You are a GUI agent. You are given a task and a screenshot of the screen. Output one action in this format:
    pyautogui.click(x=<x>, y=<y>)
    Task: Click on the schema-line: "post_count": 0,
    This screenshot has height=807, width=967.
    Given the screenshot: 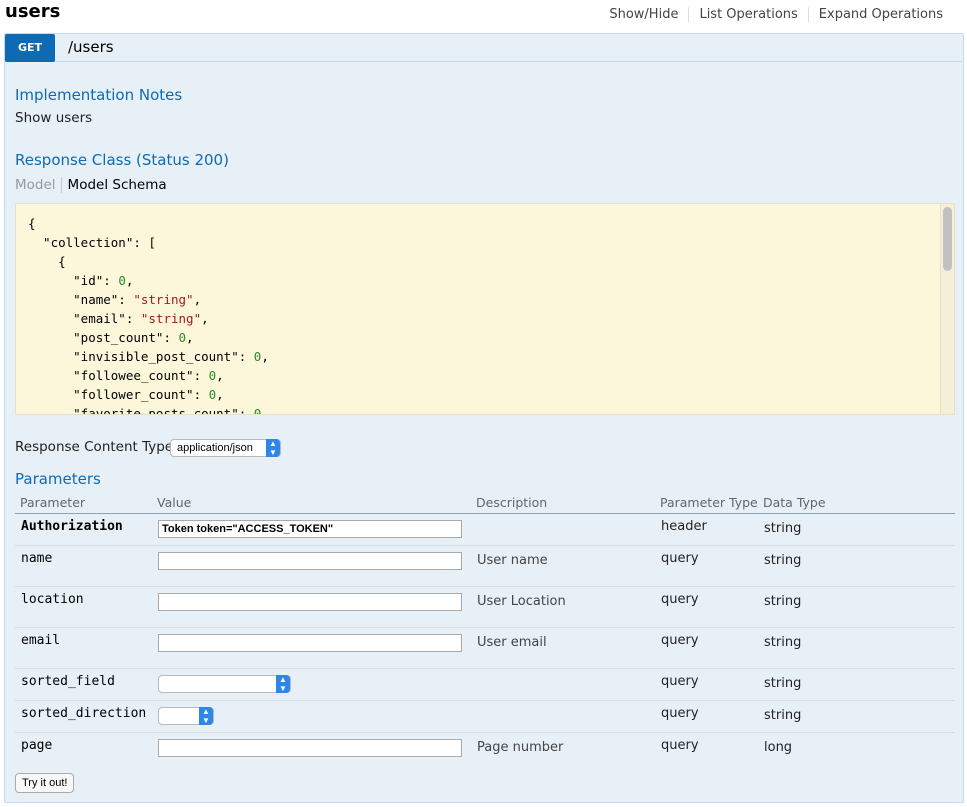 What is the action you would take?
    pyautogui.click(x=111, y=337)
    